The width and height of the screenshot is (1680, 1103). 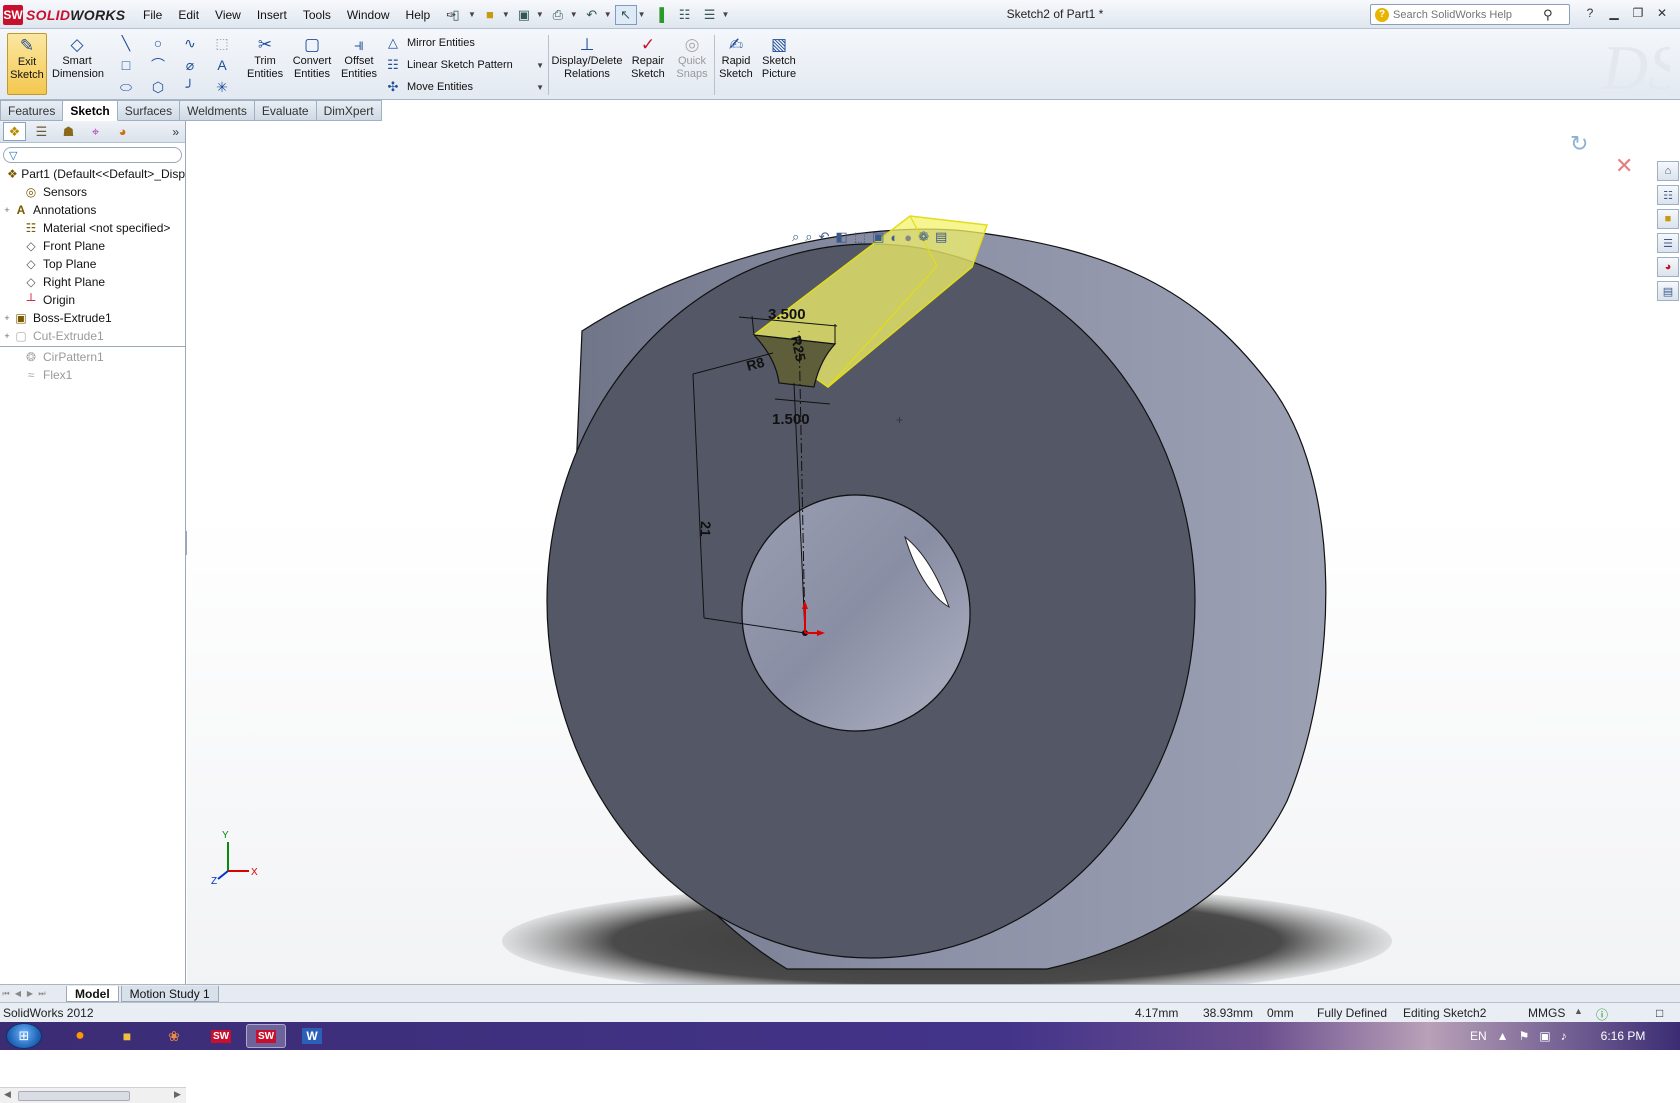 I want to click on view-palette-icon: ☰, so click(x=1668, y=243).